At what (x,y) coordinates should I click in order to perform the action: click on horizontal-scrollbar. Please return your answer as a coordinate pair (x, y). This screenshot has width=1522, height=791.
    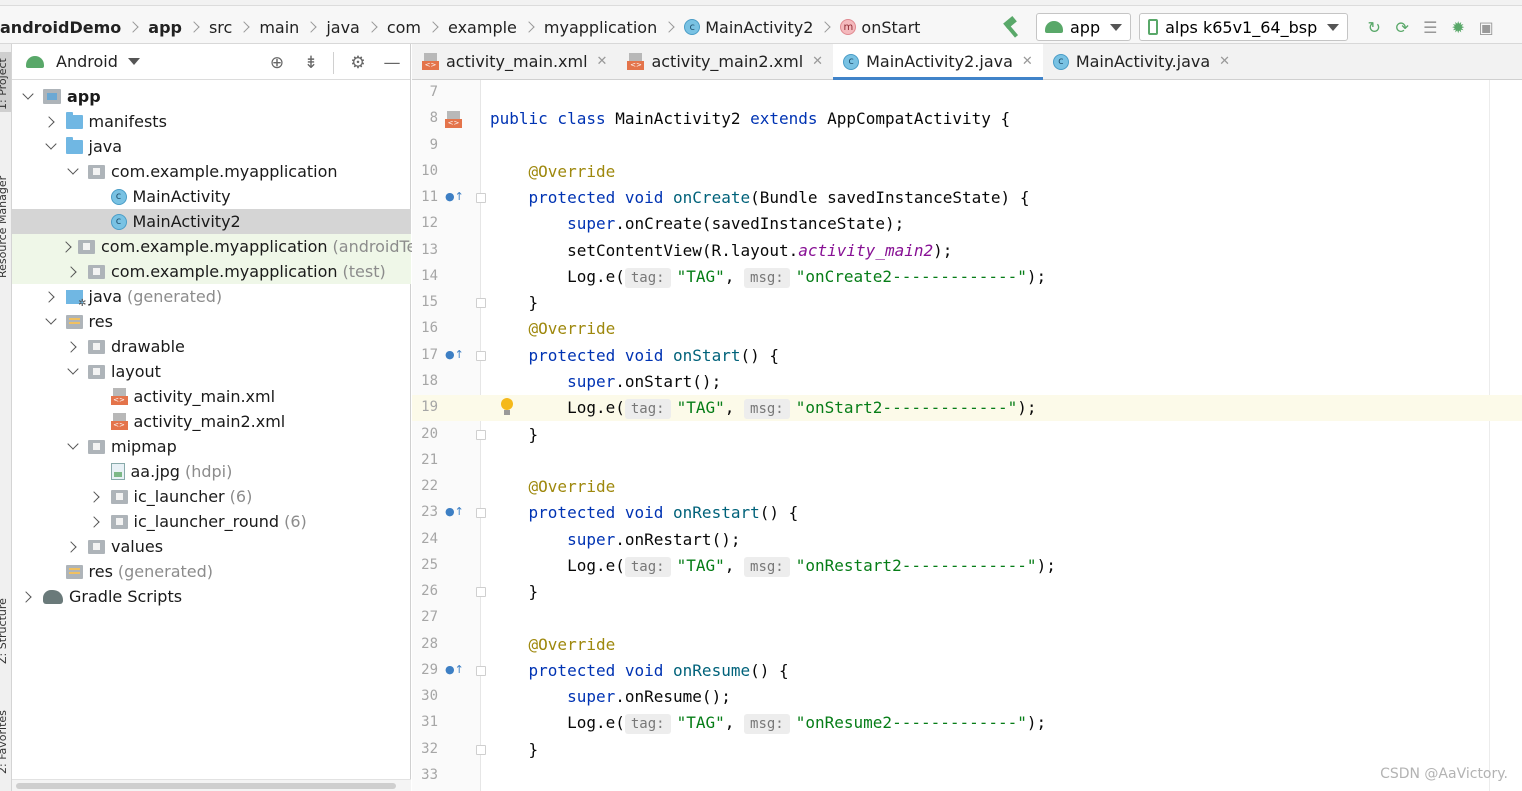
    Looking at the image, I should click on (211, 785).